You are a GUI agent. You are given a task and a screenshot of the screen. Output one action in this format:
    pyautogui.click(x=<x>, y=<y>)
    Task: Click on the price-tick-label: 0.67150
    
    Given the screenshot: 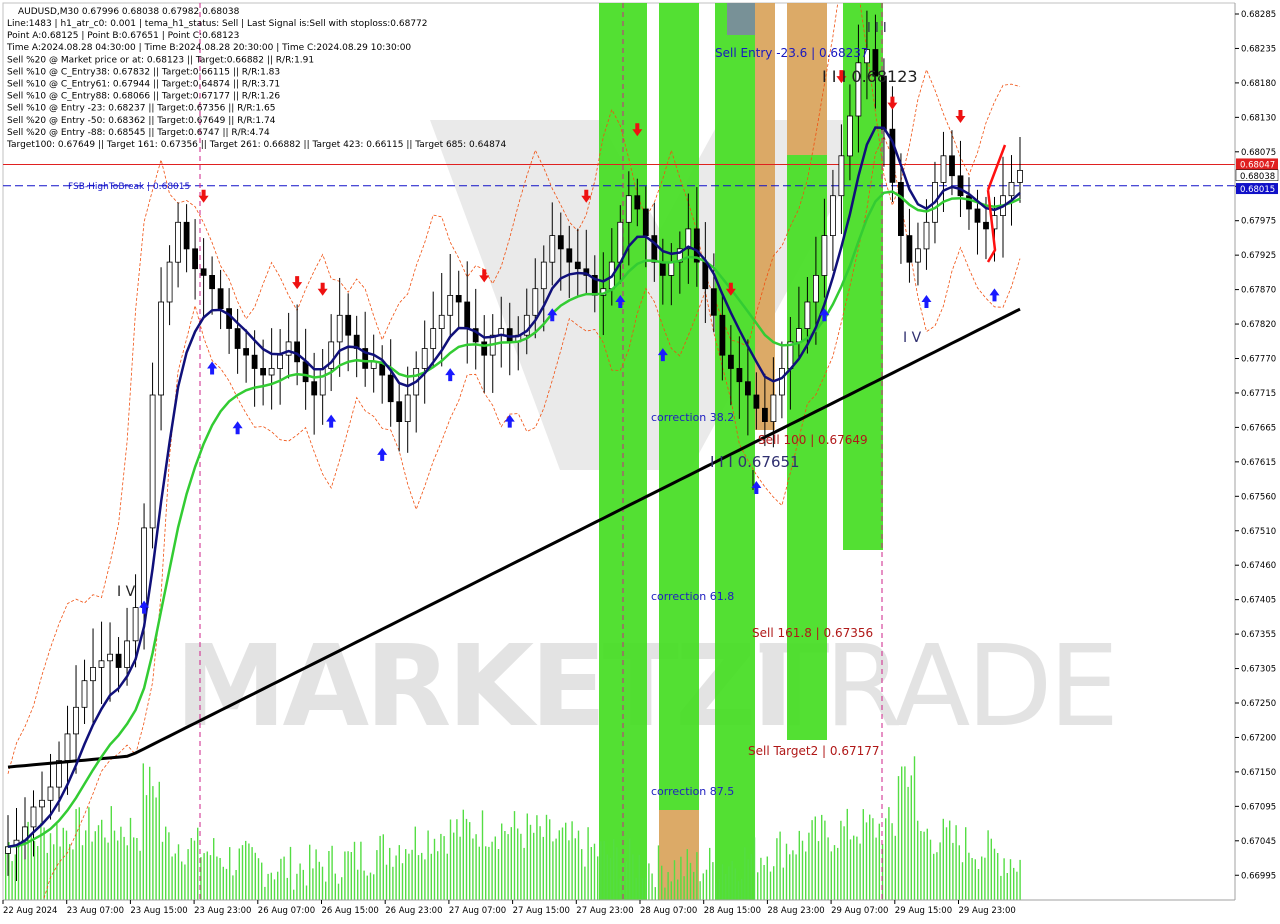 What is the action you would take?
    pyautogui.click(x=1258, y=773)
    